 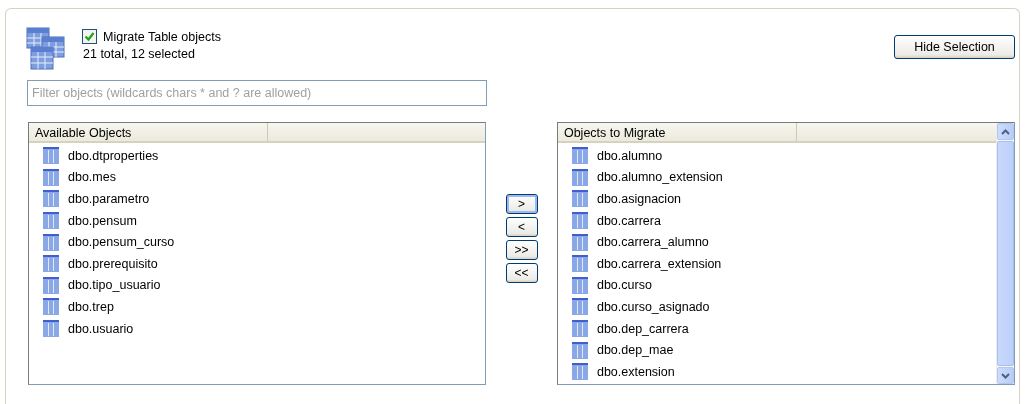 What do you see at coordinates (114, 285) in the screenshot?
I see `list-item: dbo.tipo_usuario` at bounding box center [114, 285].